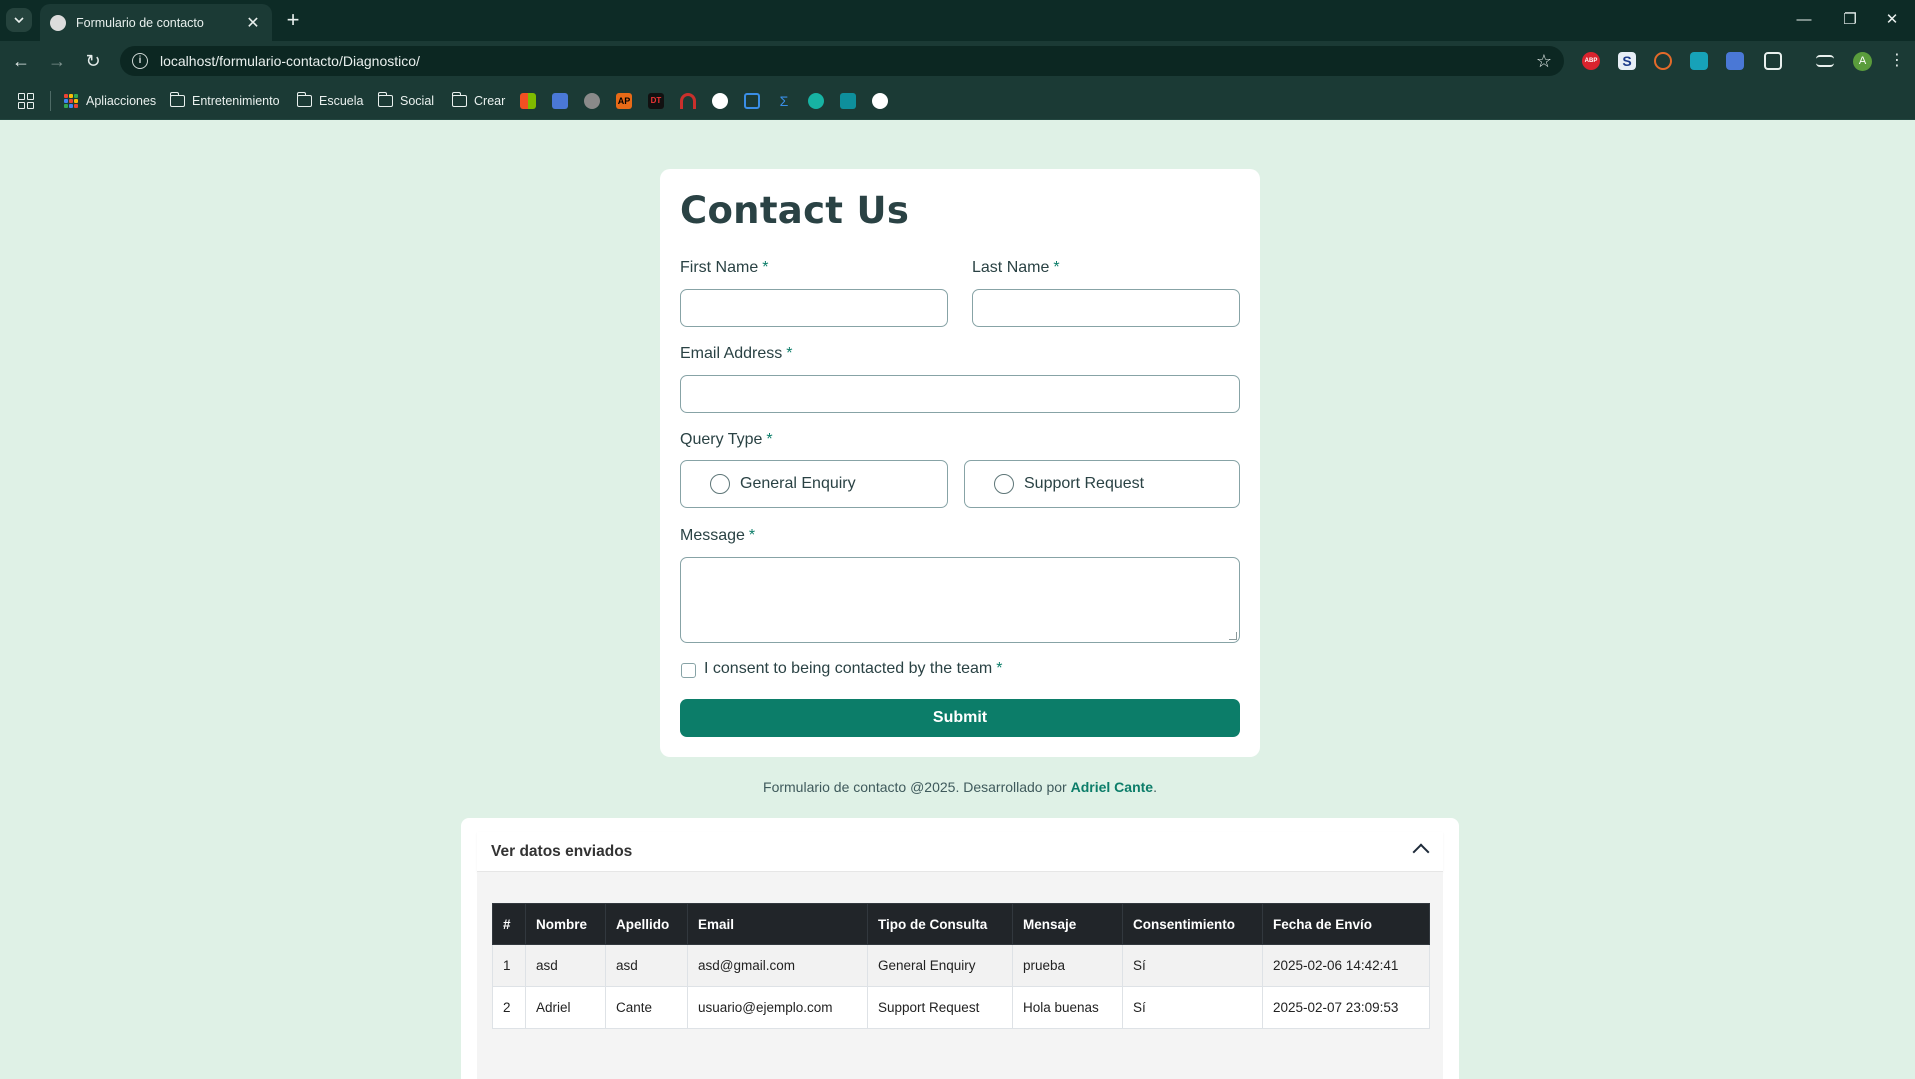 Image resolution: width=1915 pixels, height=1079 pixels. I want to click on email-label: Email Address *, so click(736, 354).